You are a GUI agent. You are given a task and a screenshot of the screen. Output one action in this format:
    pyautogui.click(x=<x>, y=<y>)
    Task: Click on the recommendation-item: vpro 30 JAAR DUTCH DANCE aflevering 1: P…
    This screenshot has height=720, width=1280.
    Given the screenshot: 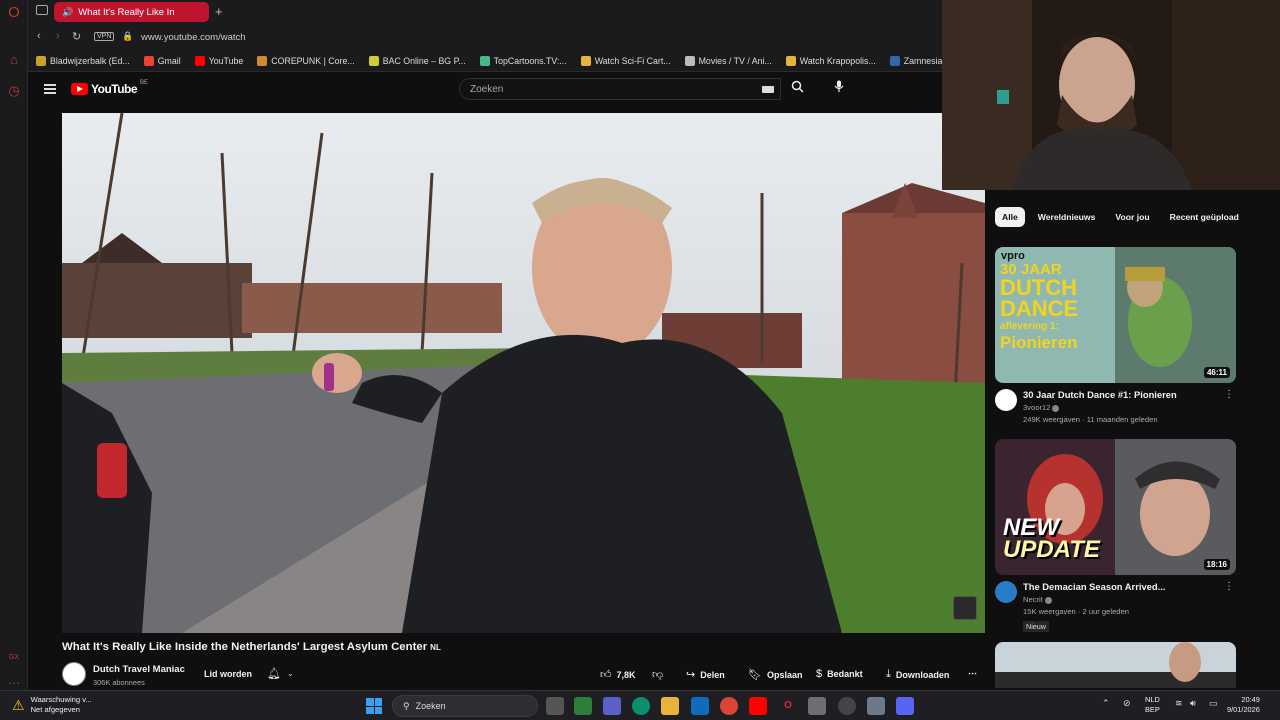 What is the action you would take?
    pyautogui.click(x=1115, y=335)
    